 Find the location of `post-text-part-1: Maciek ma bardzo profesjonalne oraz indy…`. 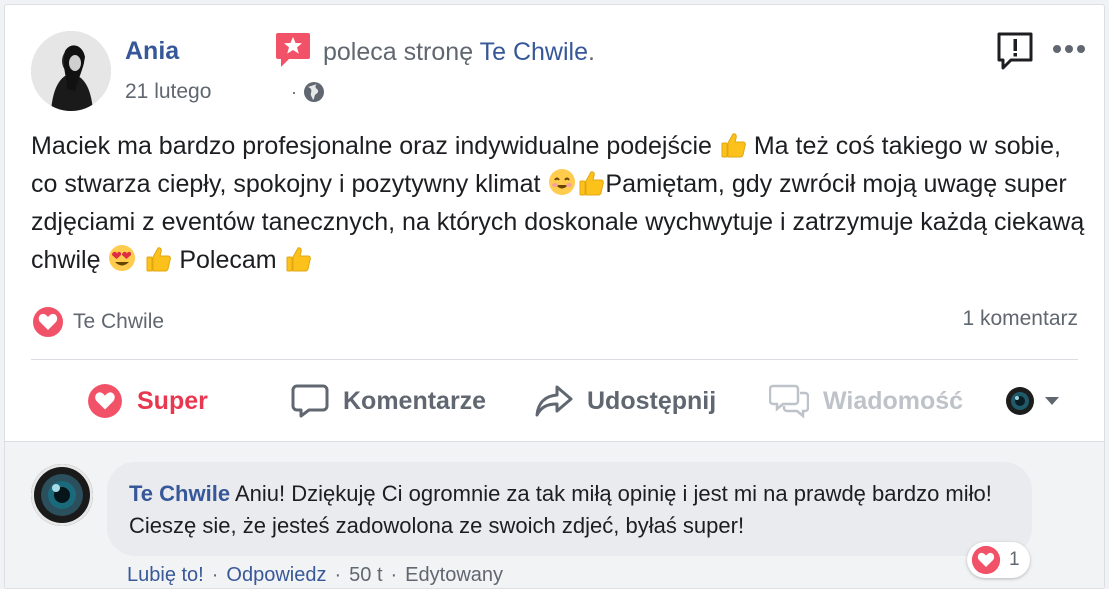

post-text-part-1: Maciek ma bardzo profesjonalne oraz indy… is located at coordinates (375, 146).